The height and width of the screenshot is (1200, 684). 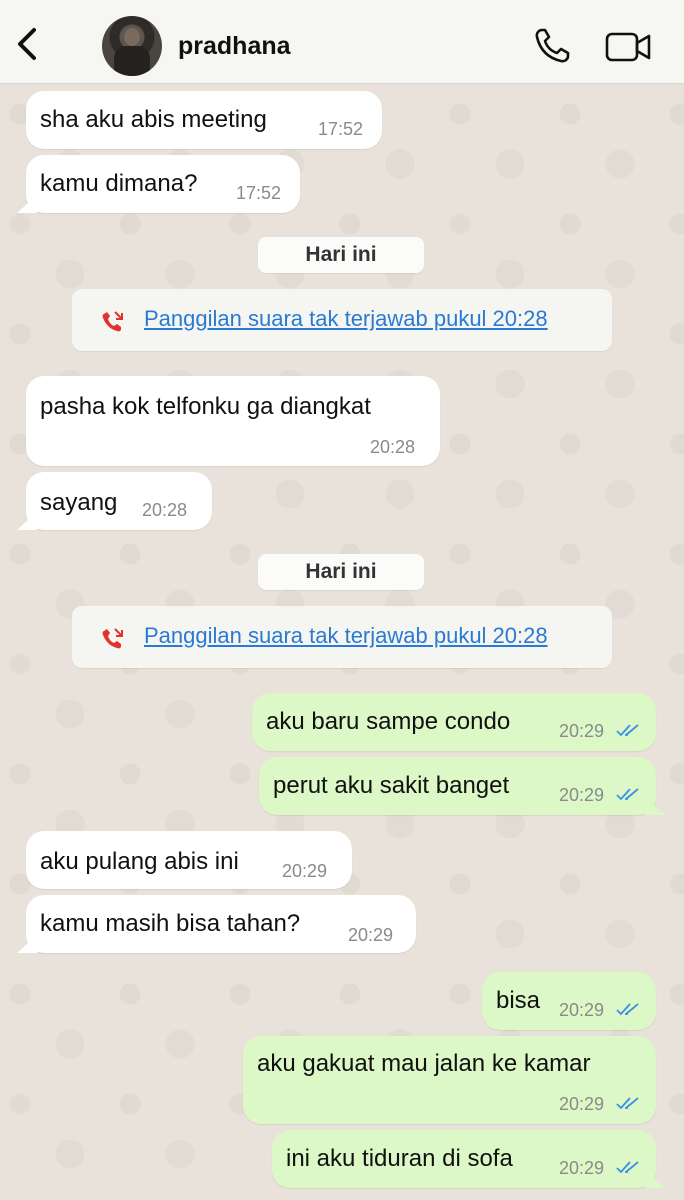 I want to click on outgoing-message: aku gakuat mau jalan ke kamar 20:29, so click(x=449, y=1080).